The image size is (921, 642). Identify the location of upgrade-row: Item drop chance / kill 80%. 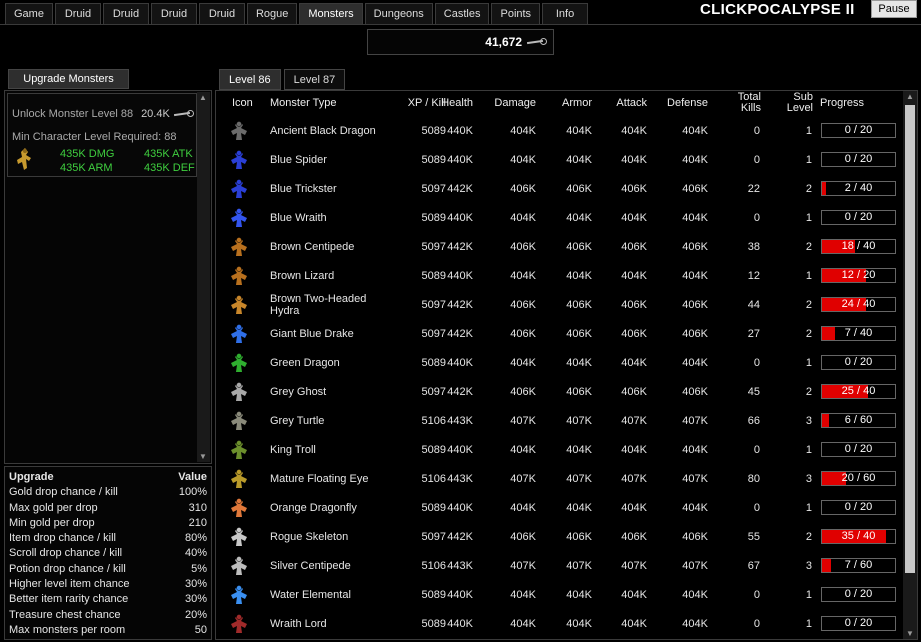
(108, 538).